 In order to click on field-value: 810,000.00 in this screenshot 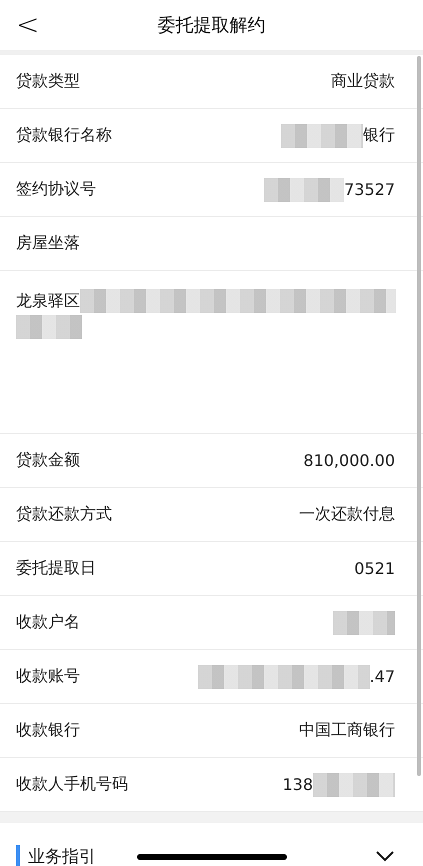, I will do `click(349, 460)`.